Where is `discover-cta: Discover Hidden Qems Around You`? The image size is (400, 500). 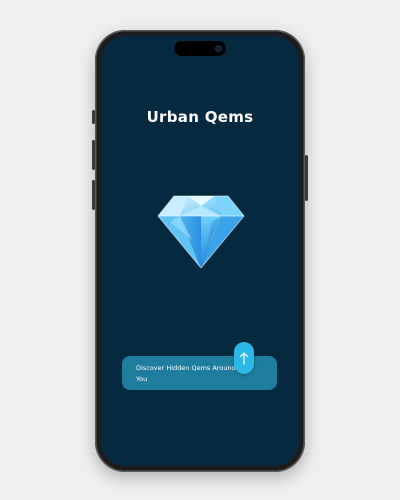
discover-cta: Discover Hidden Qems Around You is located at coordinates (199, 366).